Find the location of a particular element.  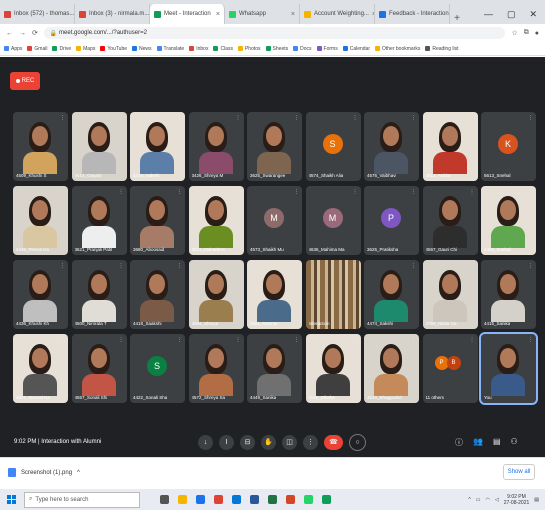

more-options-icon: ⋮ is located at coordinates (310, 442).